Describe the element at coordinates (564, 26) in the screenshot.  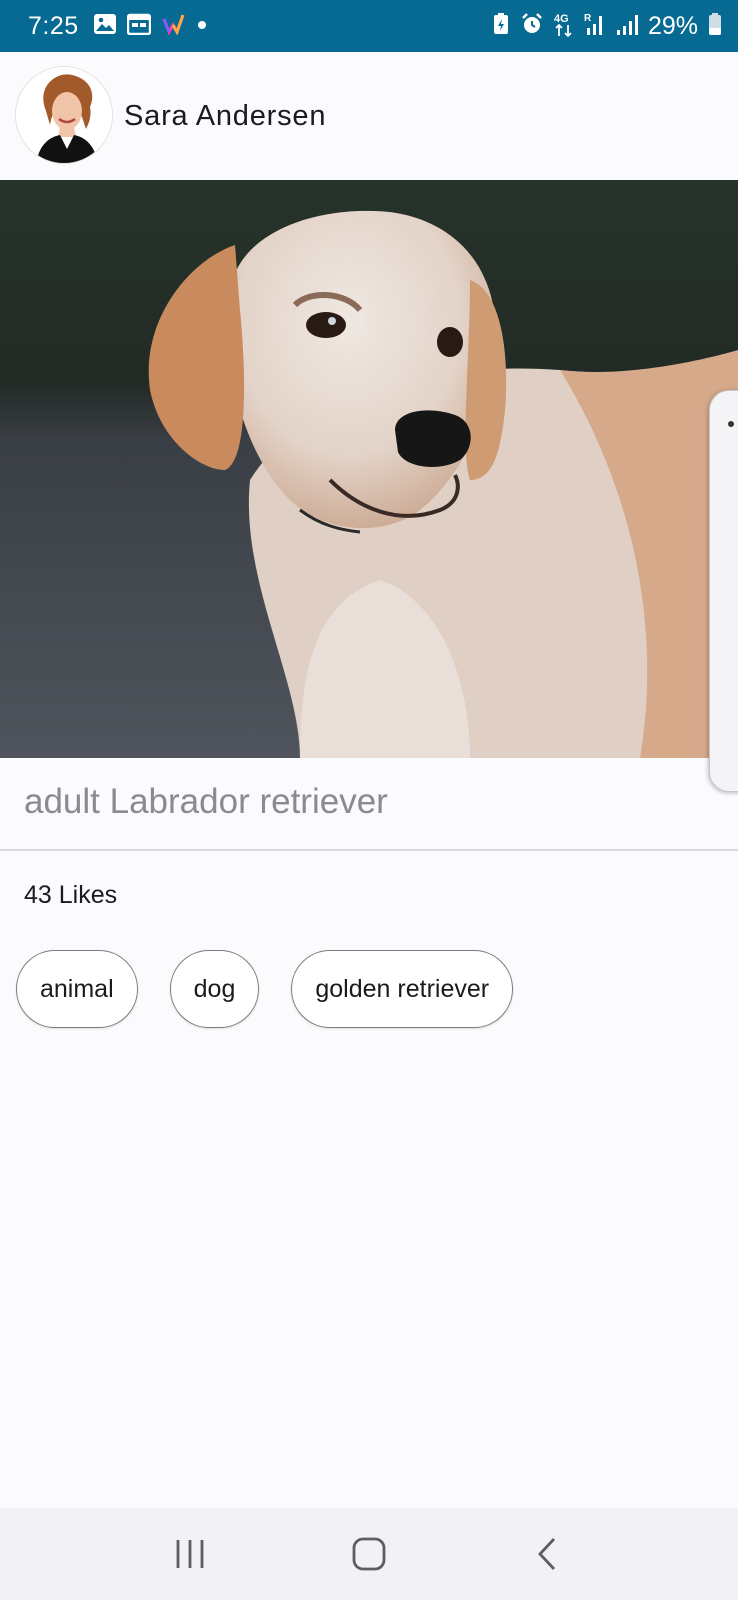
I see `network-4g-icon: 4G` at that location.